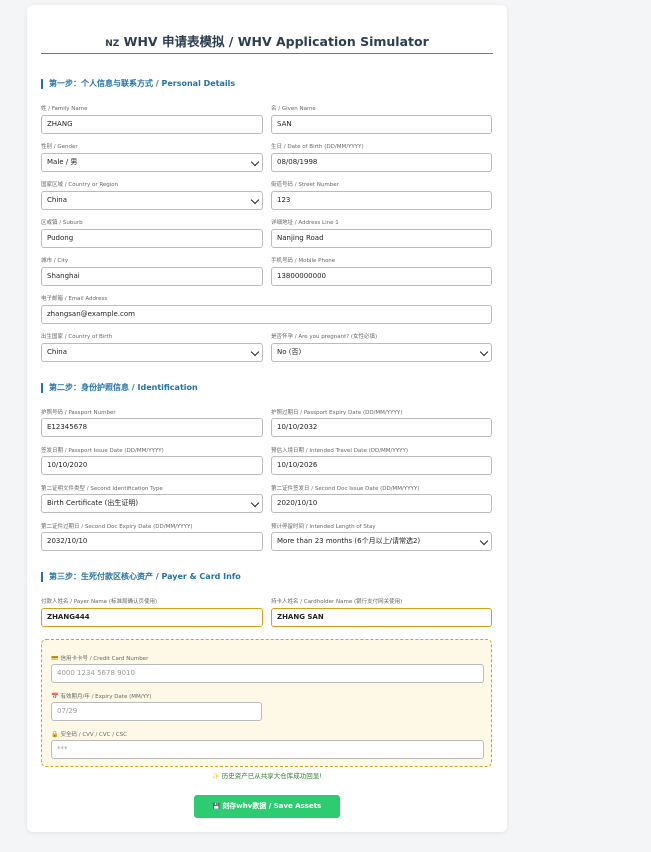  I want to click on pregnant-select: No (否), so click(381, 352).